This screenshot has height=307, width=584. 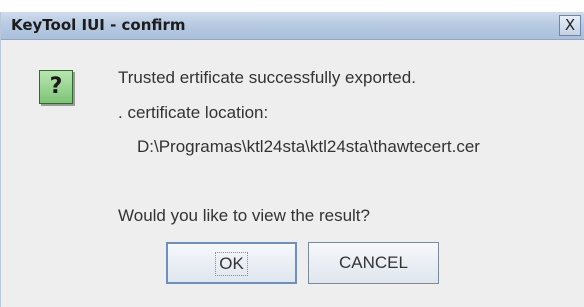 I want to click on ok-button: OK, so click(x=231, y=263).